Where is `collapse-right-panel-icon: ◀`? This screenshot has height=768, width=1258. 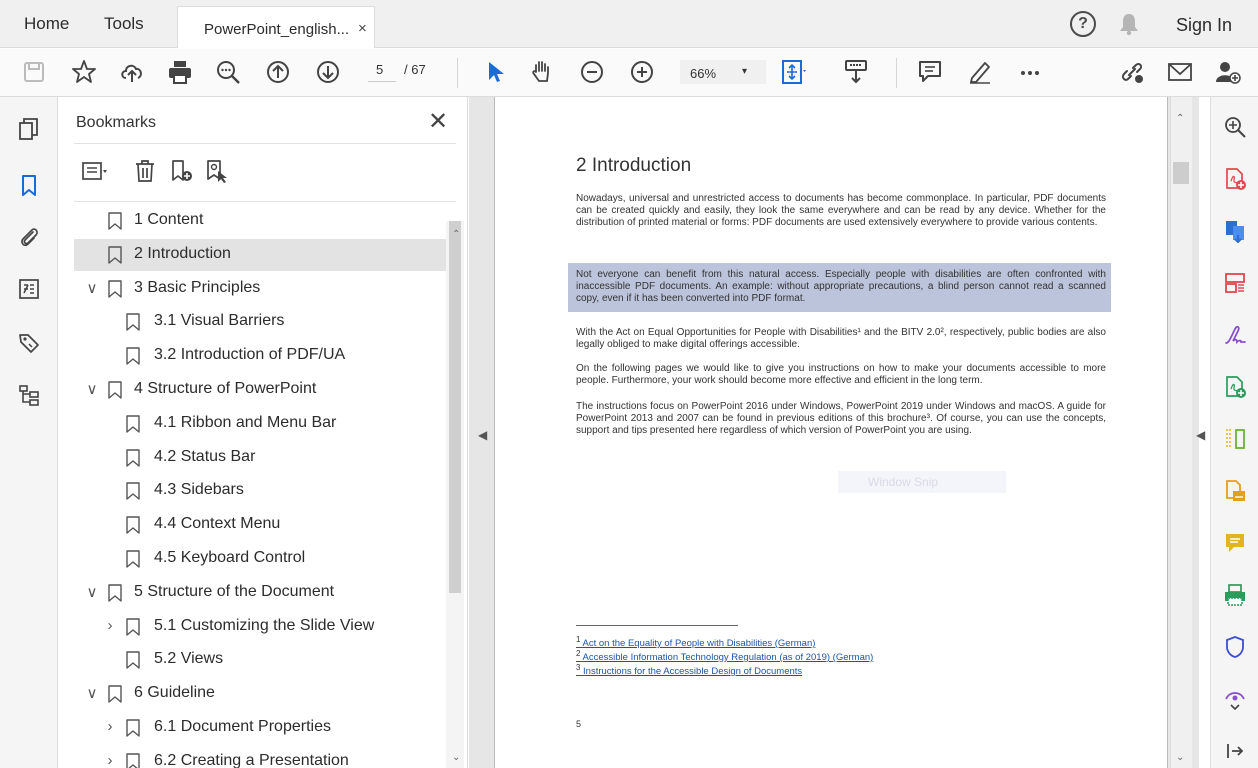 collapse-right-panel-icon: ◀ is located at coordinates (1200, 435).